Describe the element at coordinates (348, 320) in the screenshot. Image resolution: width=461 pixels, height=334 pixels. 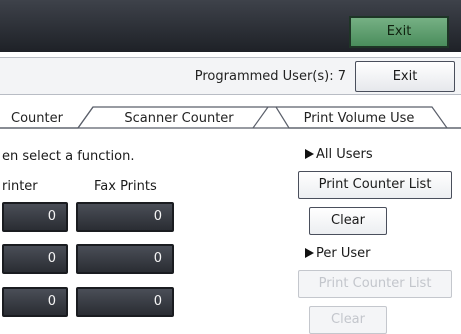
I see `per-user-clear-button: Clear` at that location.